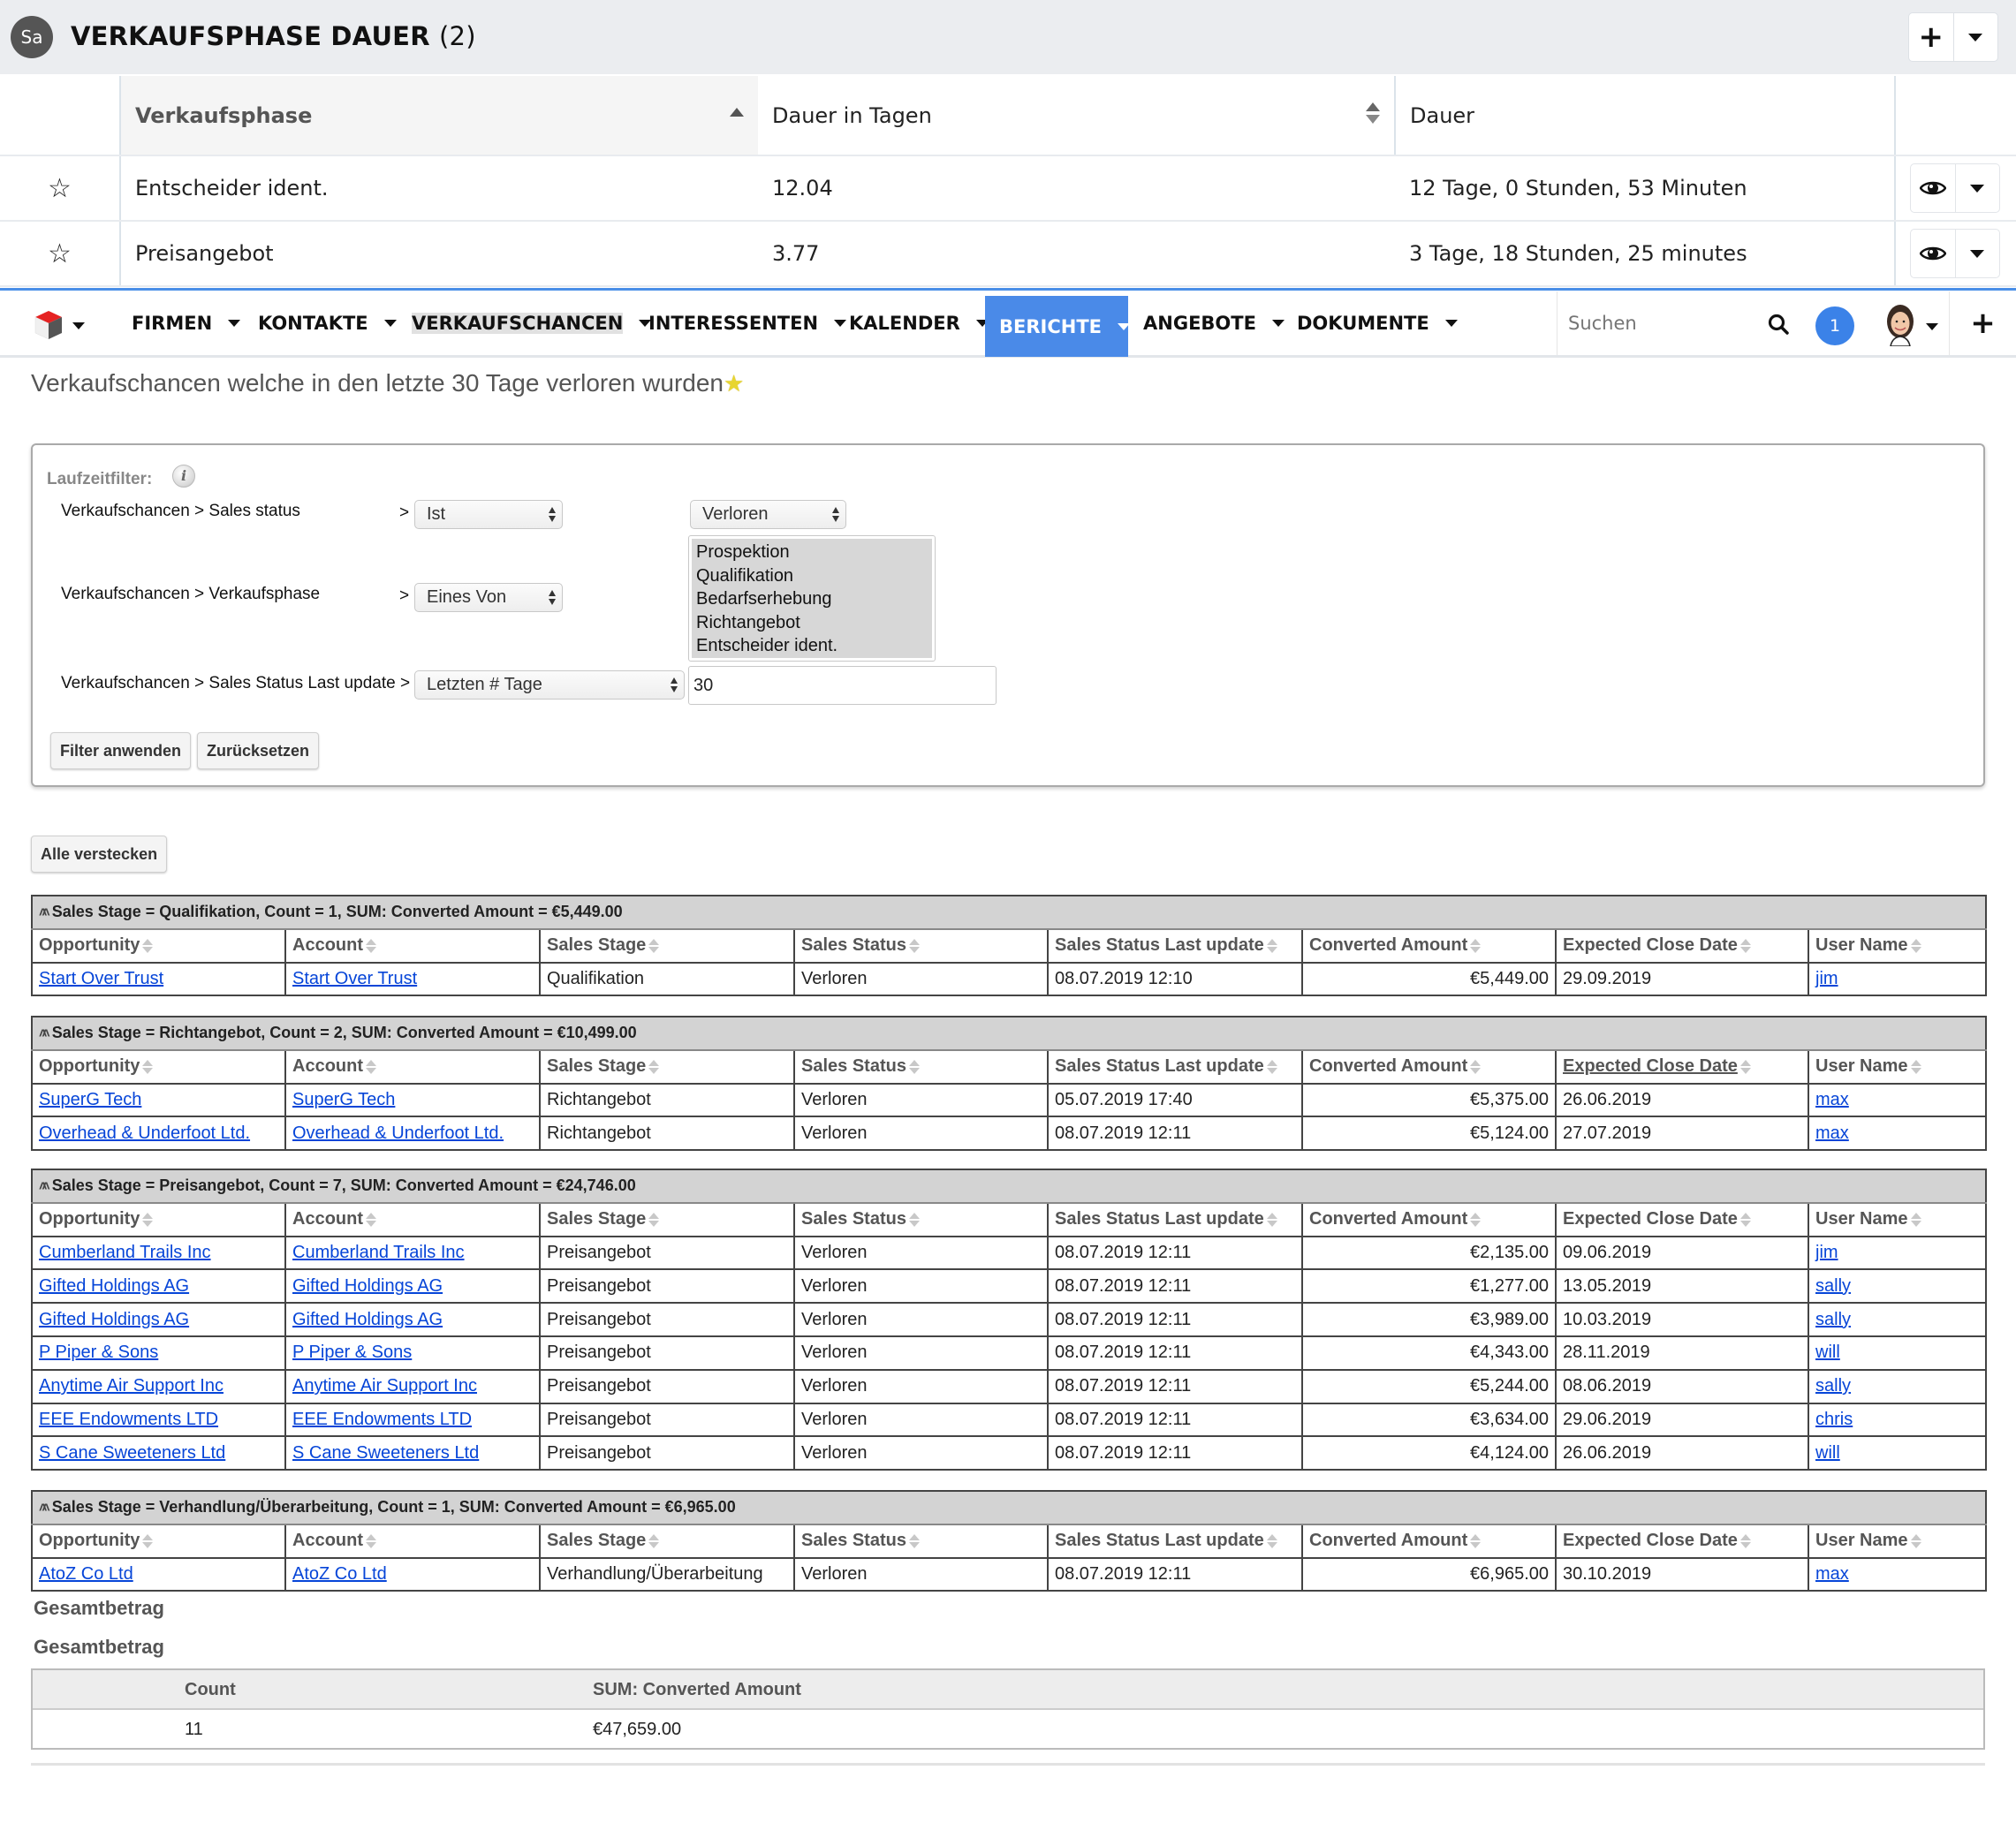  Describe the element at coordinates (438, 116) in the screenshot. I see `column-header-verkaufsphase: Verkaufsphase` at that location.